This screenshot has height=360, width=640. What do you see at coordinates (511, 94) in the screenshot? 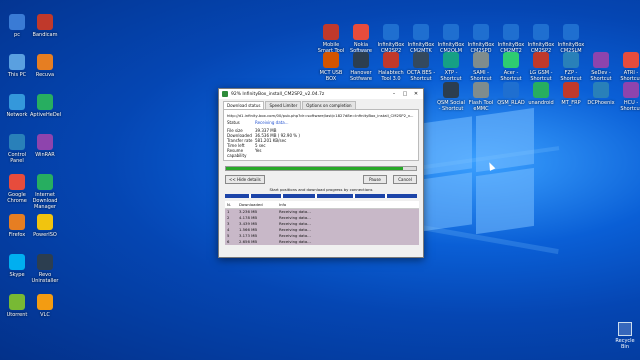
I see `desktop-icon: QSM_RLAD` at bounding box center [511, 94].